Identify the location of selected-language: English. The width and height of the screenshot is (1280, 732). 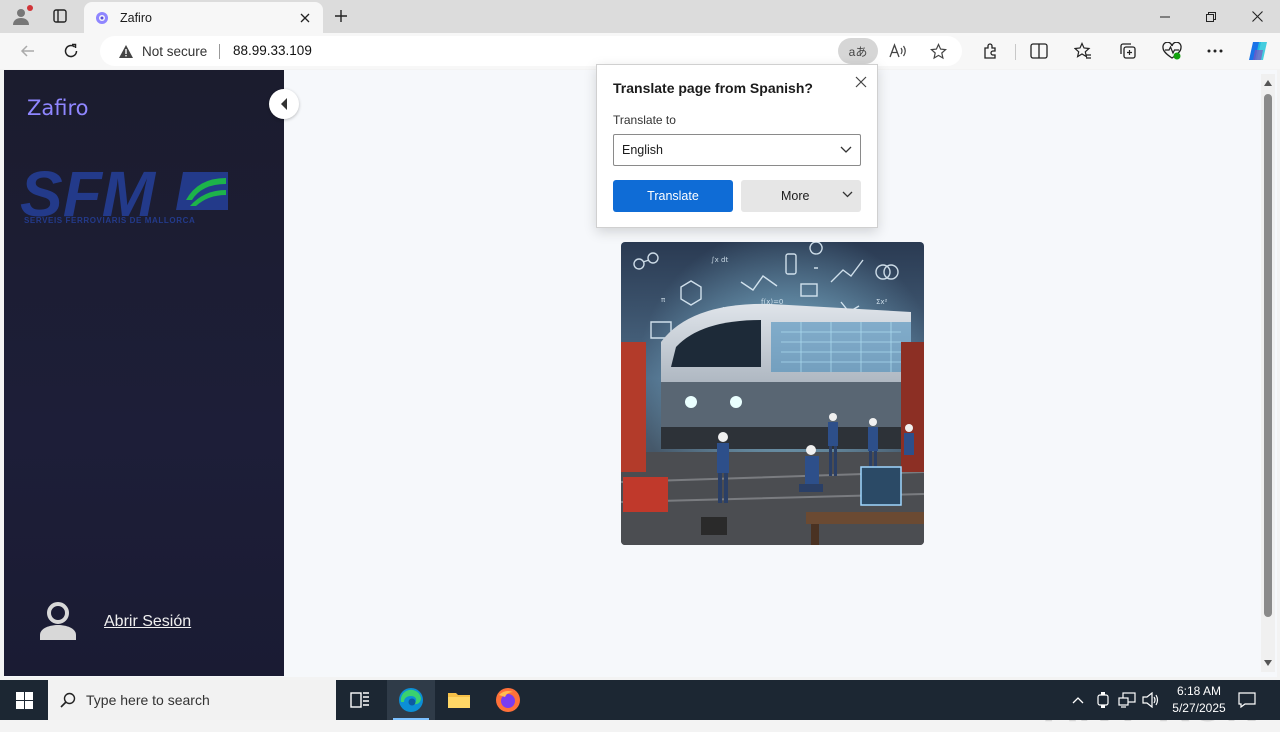
(642, 150).